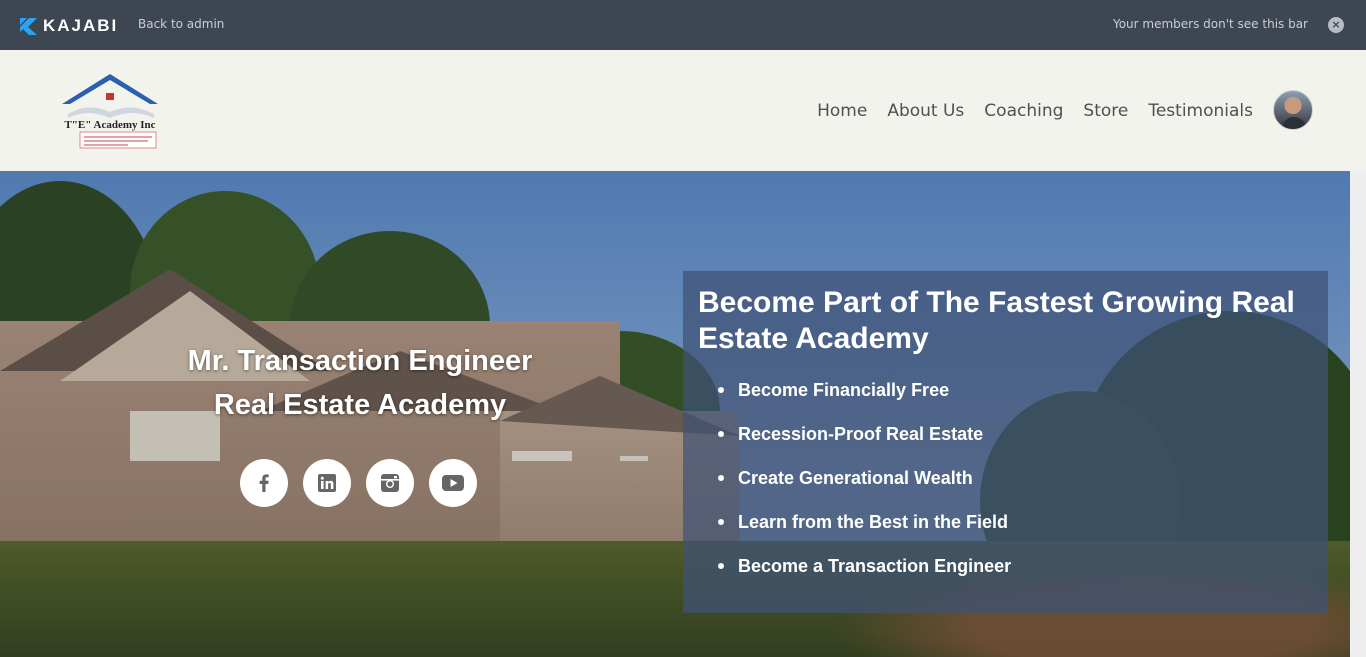  Describe the element at coordinates (358, 483) in the screenshot. I see `social-links` at that location.